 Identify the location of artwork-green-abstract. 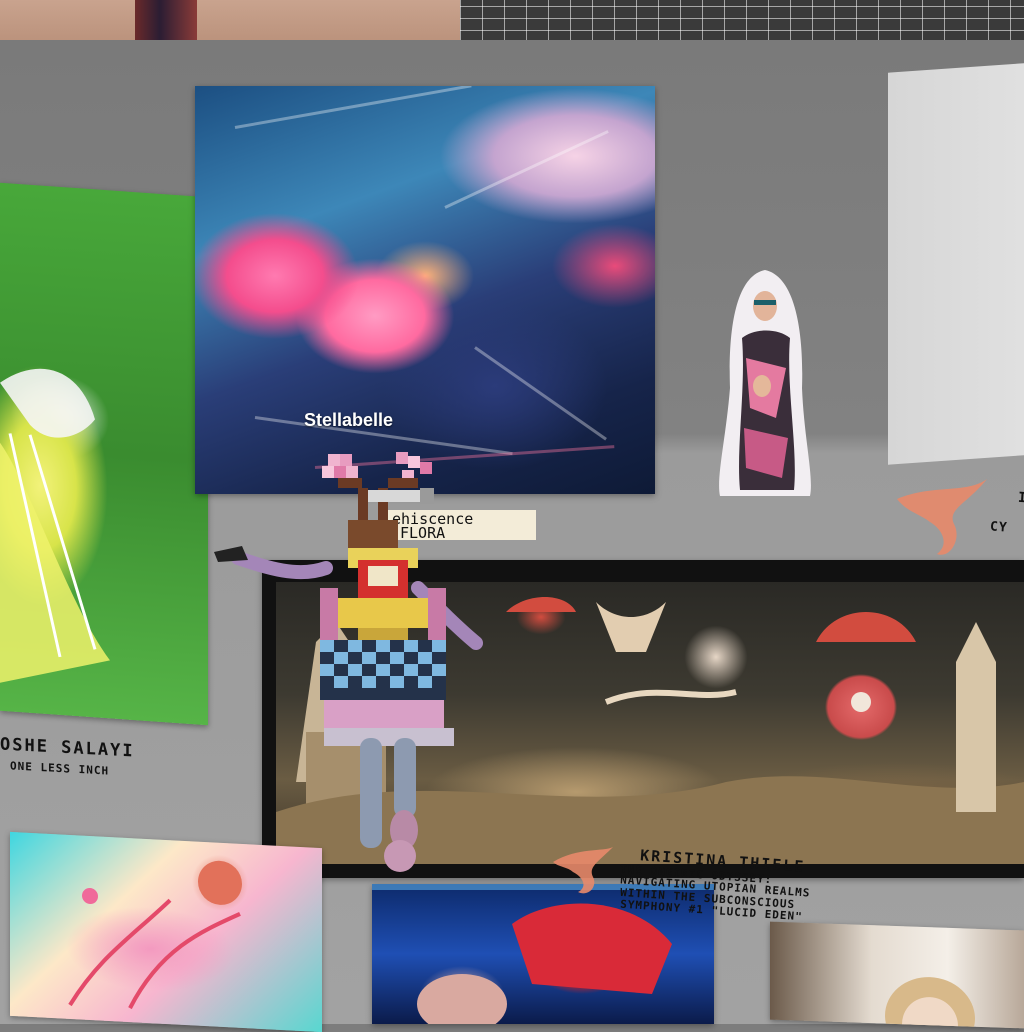
(104, 454).